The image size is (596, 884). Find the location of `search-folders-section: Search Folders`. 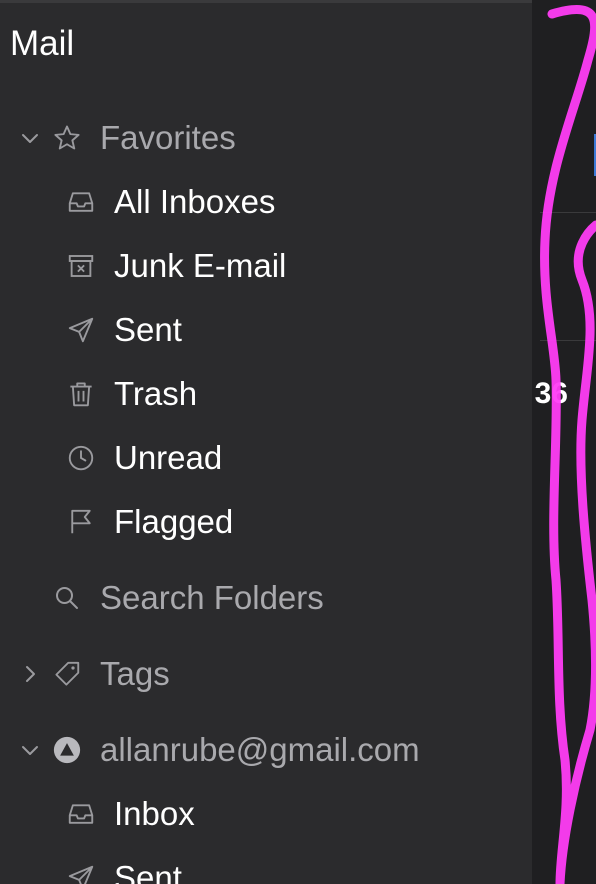

search-folders-section: Search Folders is located at coordinates (295, 598).